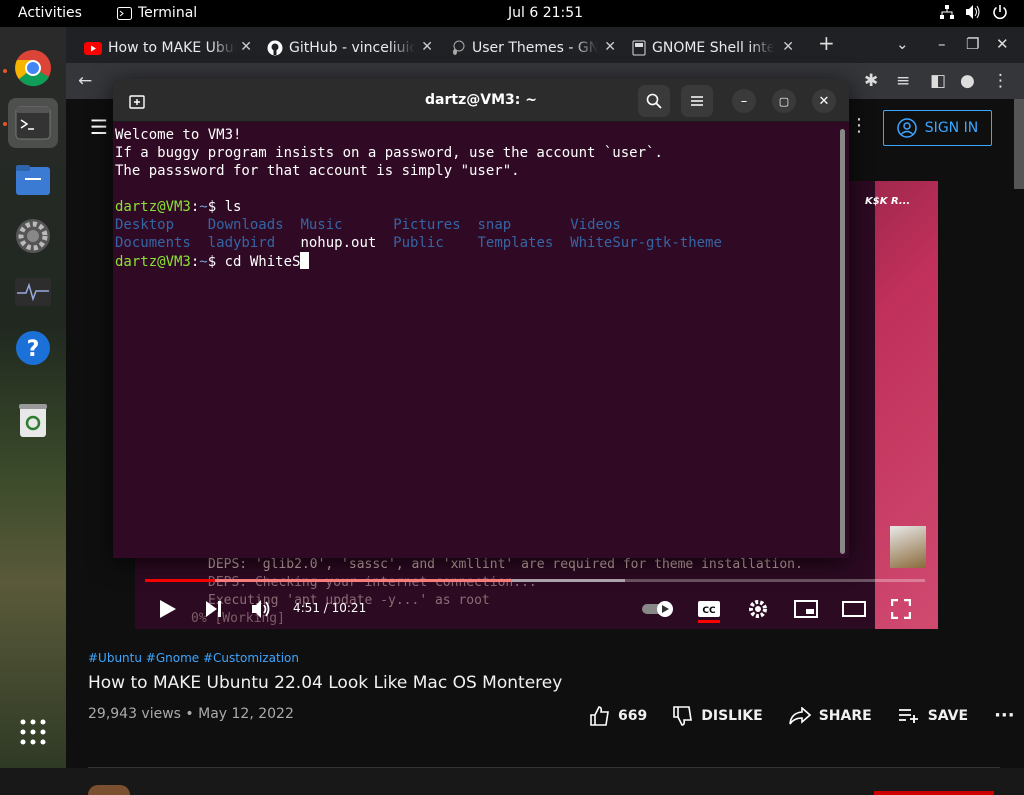 The height and width of the screenshot is (795, 1024). What do you see at coordinates (902, 44) in the screenshot?
I see `tab-search-chevron-icon: ⌄` at bounding box center [902, 44].